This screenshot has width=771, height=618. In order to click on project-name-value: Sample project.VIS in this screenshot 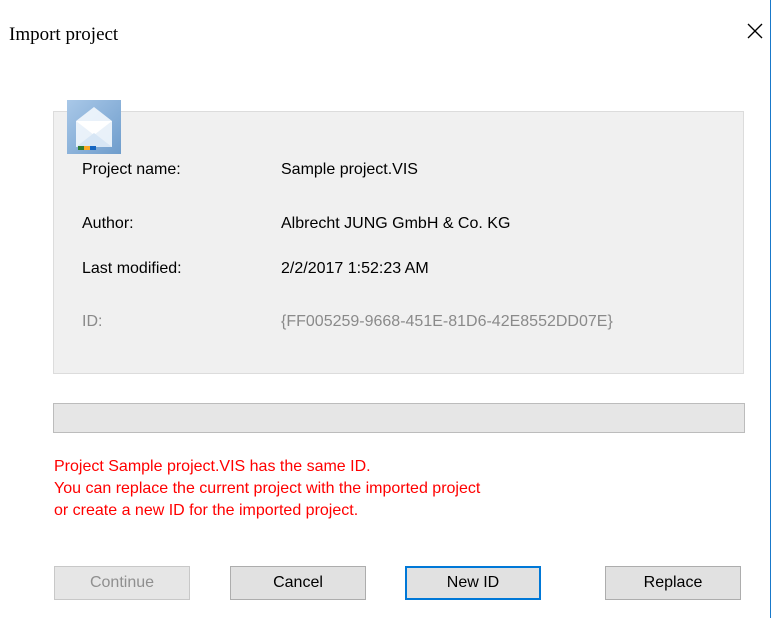, I will do `click(349, 169)`.